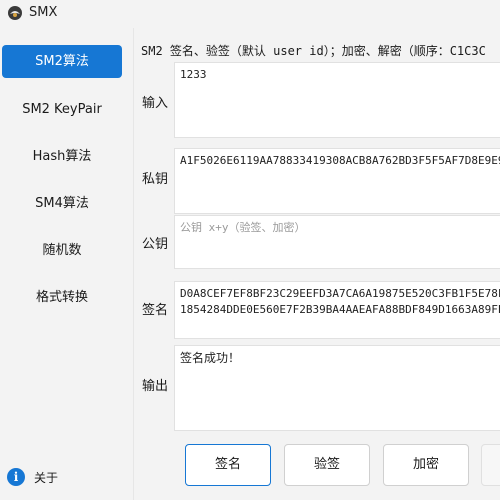  What do you see at coordinates (337, 388) in the screenshot?
I see `output-textarea: 签名成功！` at bounding box center [337, 388].